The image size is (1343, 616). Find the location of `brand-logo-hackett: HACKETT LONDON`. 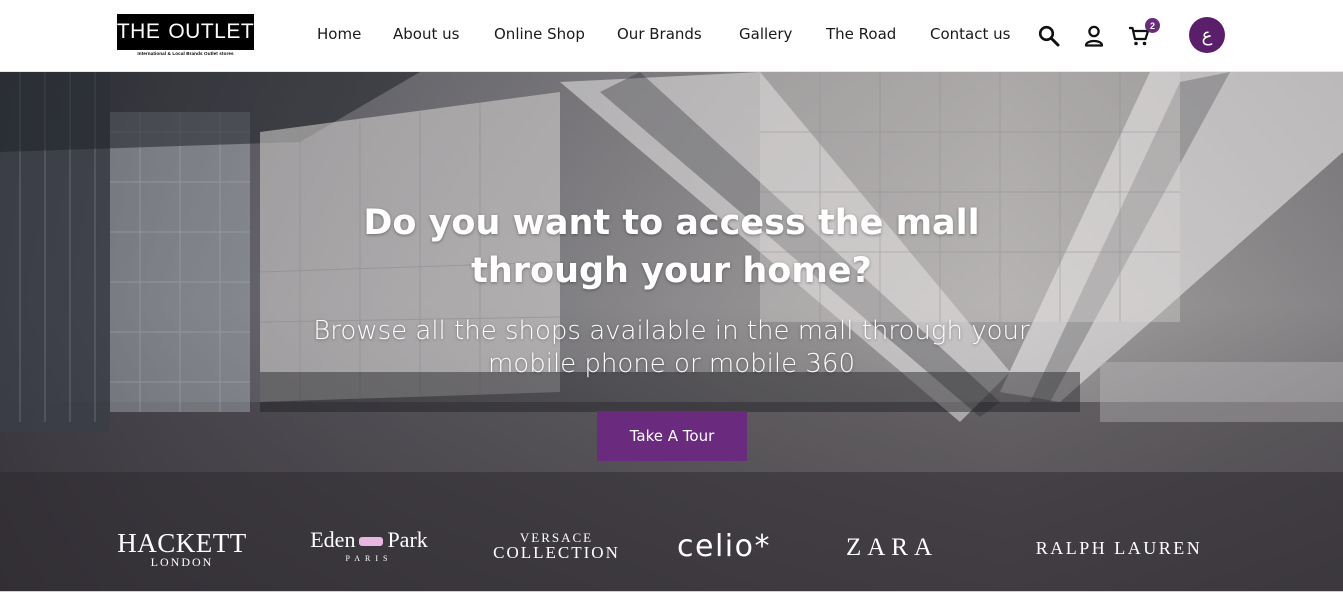

brand-logo-hackett: HACKETT LONDON is located at coordinates (182, 548).